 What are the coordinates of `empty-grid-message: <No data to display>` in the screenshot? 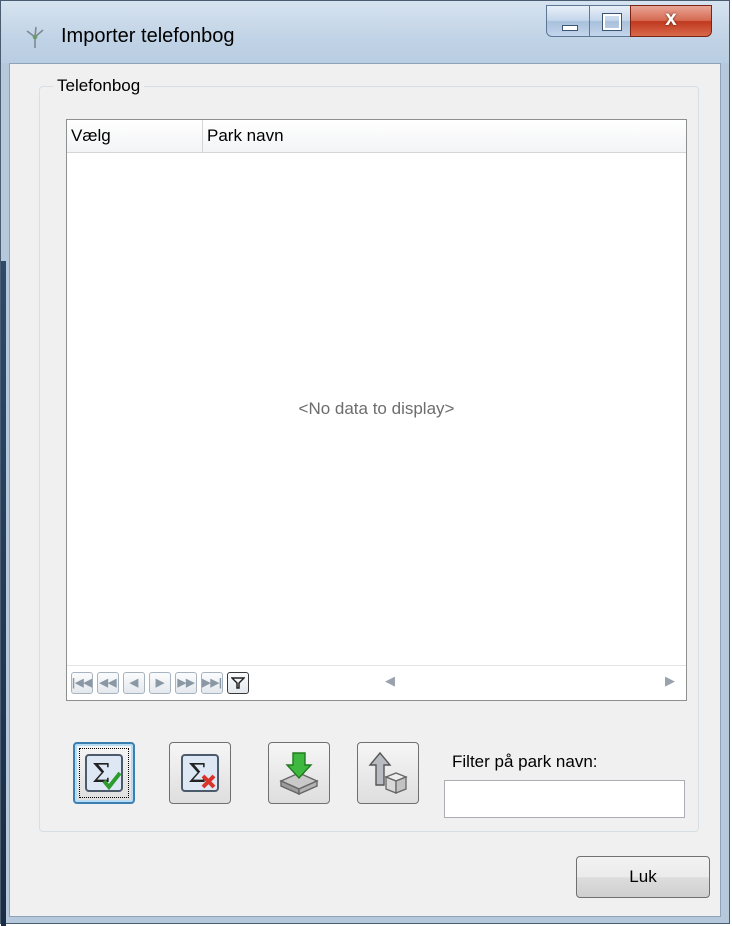 It's located at (376, 408).